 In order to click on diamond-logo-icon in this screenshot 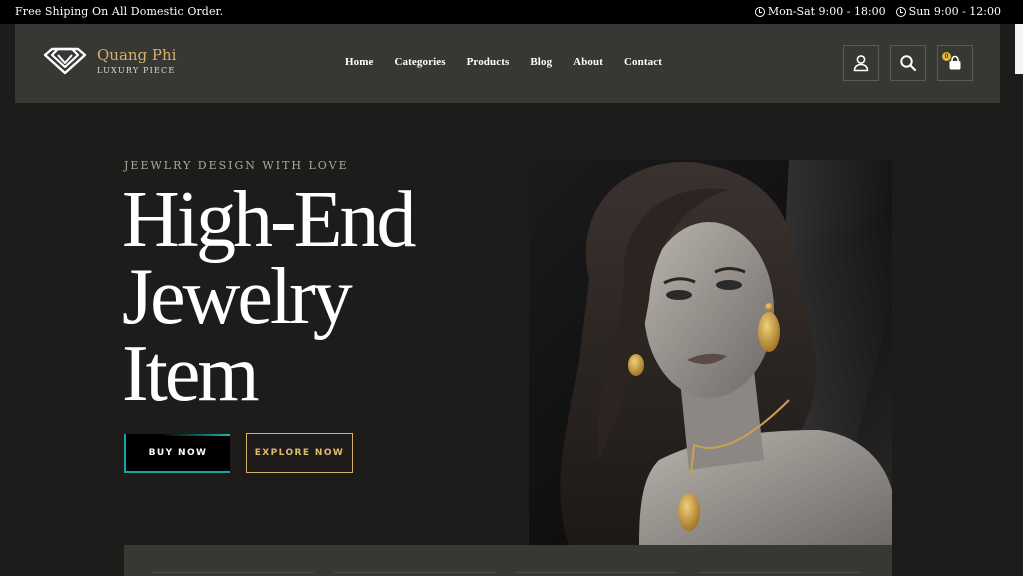, I will do `click(65, 61)`.